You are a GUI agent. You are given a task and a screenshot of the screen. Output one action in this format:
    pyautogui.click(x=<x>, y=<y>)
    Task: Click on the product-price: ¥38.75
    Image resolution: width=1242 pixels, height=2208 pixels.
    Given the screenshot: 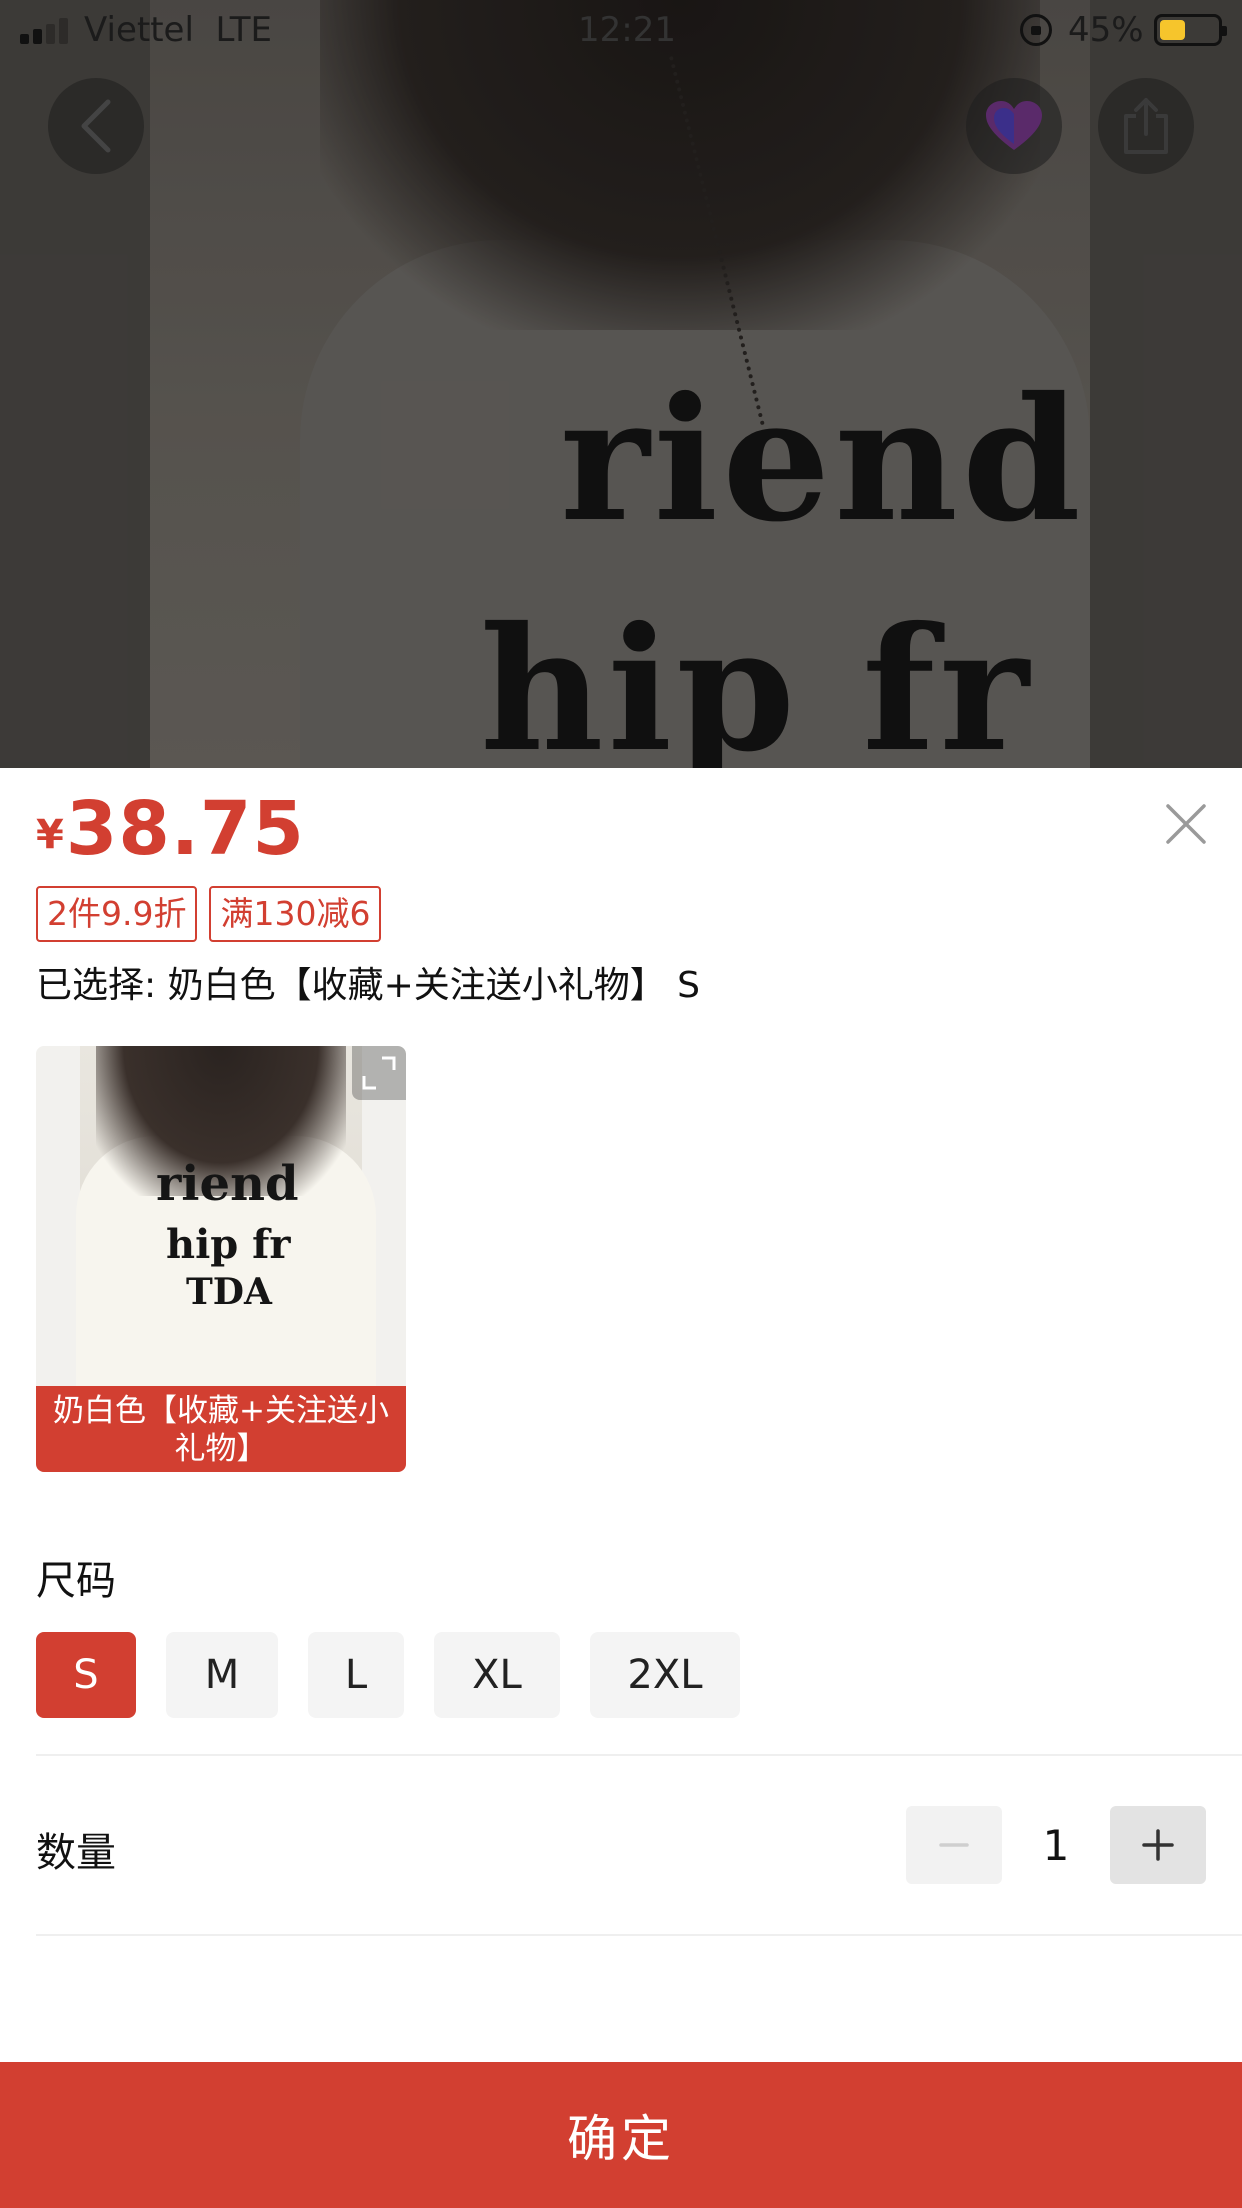 What is the action you would take?
    pyautogui.click(x=170, y=829)
    